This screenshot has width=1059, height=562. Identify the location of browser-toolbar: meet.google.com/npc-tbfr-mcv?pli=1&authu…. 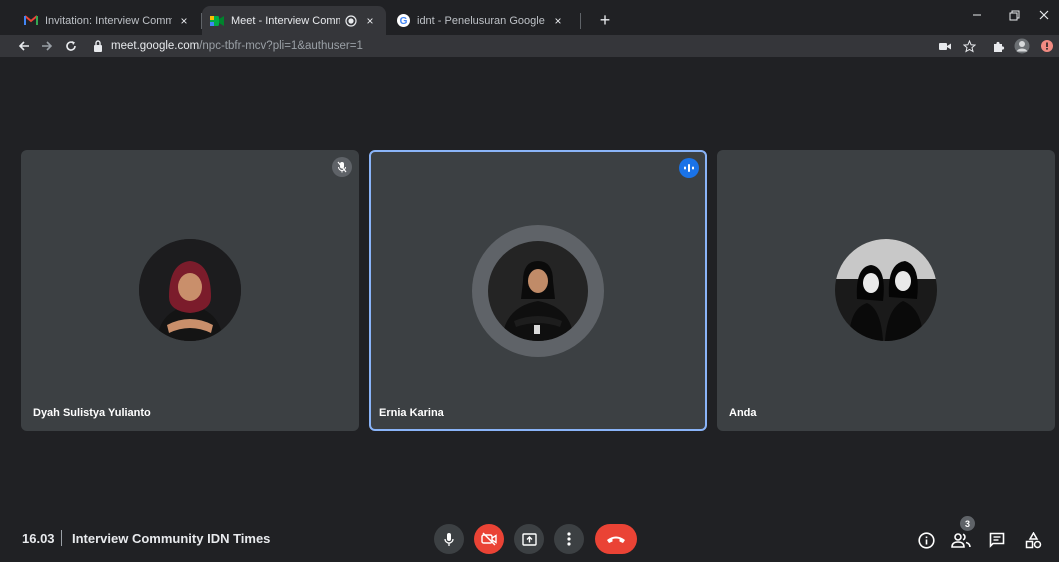
(529, 46).